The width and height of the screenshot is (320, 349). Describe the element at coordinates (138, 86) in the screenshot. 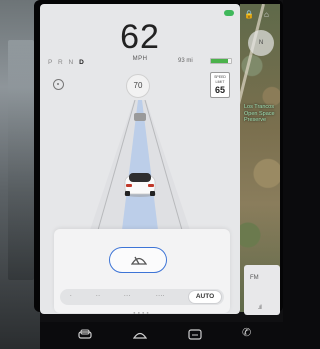

I see `set-speed-badge: 70` at that location.